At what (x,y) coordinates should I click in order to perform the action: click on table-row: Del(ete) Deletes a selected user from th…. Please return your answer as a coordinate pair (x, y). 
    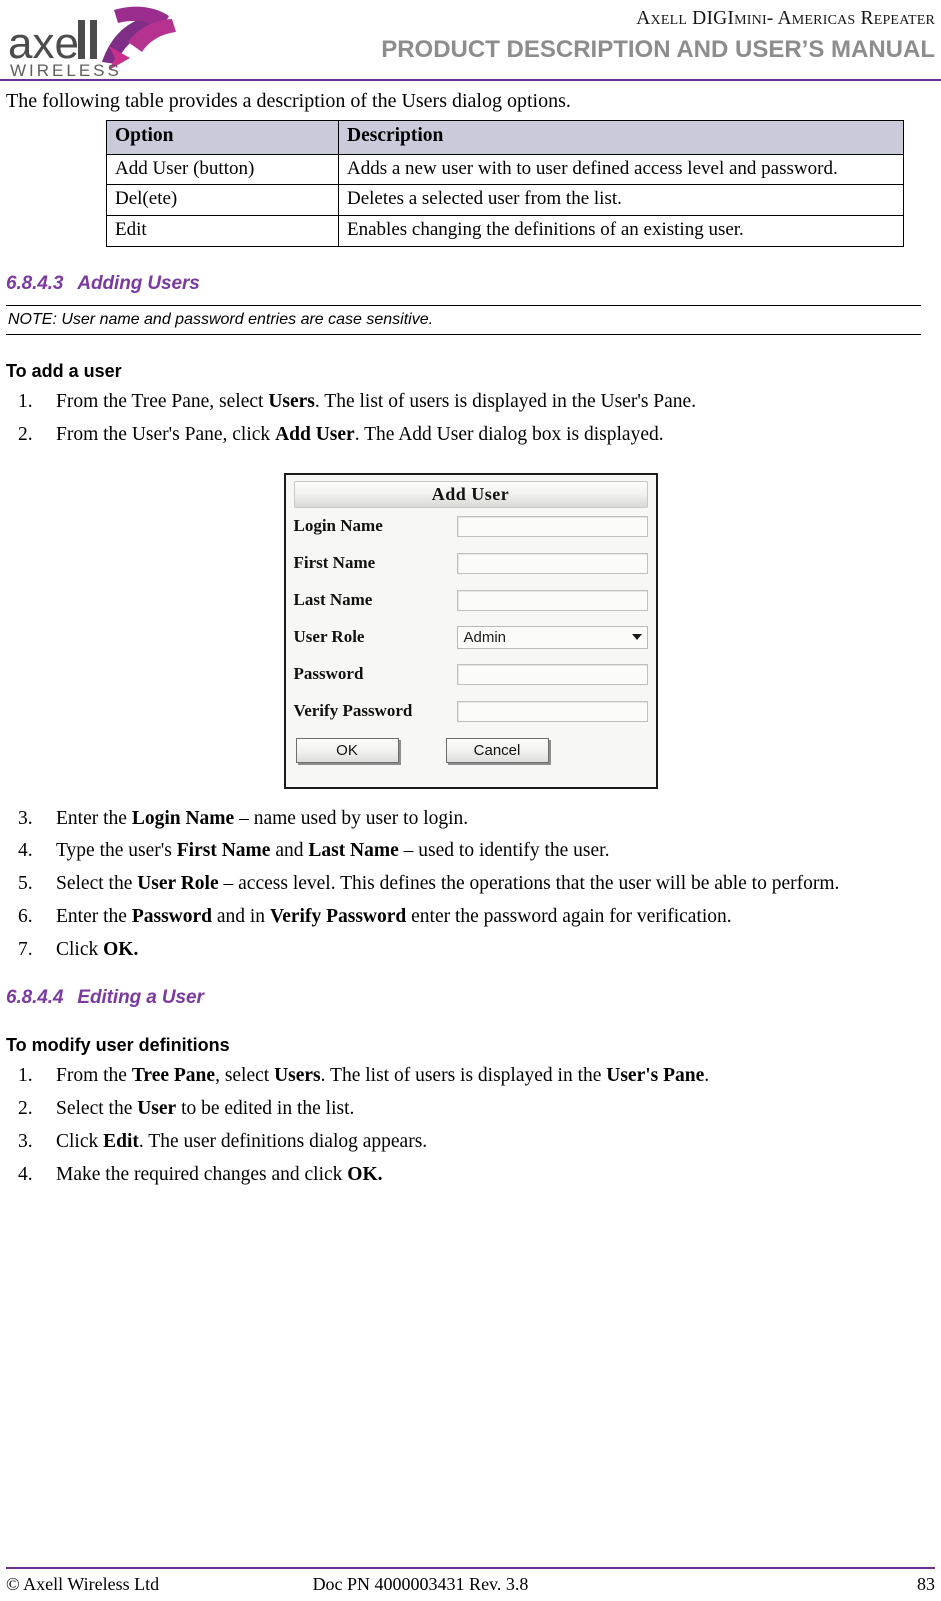
    Looking at the image, I should click on (505, 200).